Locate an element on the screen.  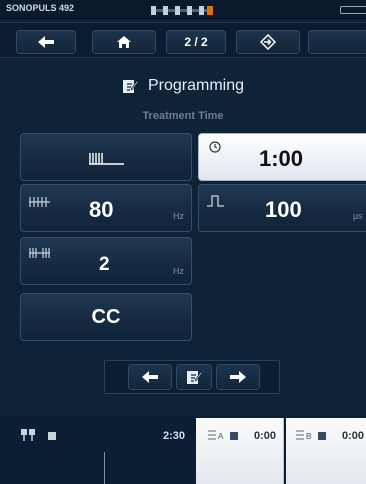
burst-unit: Hz is located at coordinates (178, 271).